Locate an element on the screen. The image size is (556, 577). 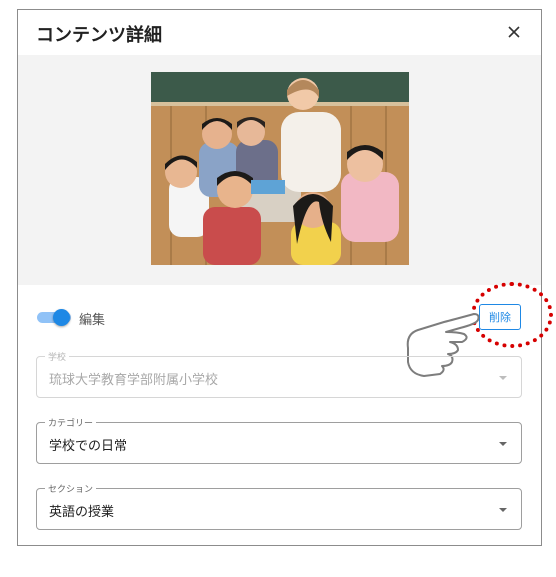
delete-button: 削除 is located at coordinates (500, 317).